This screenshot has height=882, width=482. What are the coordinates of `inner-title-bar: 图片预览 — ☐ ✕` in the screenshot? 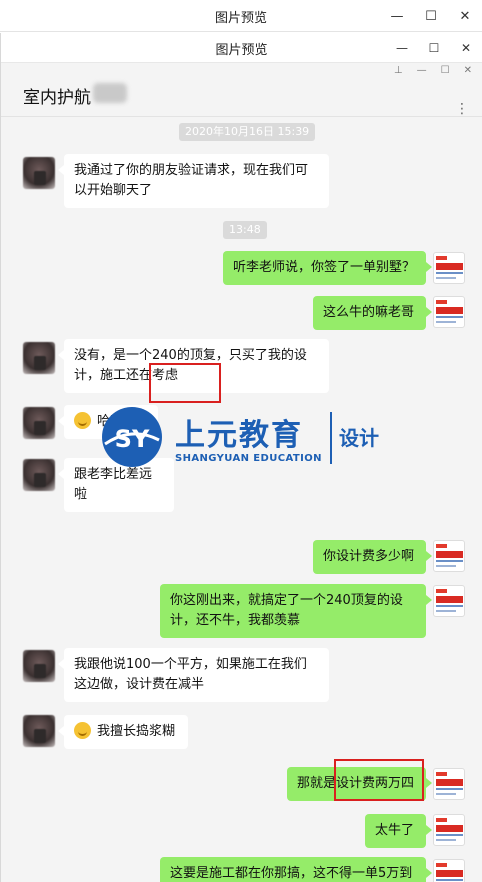 It's located at (241, 48).